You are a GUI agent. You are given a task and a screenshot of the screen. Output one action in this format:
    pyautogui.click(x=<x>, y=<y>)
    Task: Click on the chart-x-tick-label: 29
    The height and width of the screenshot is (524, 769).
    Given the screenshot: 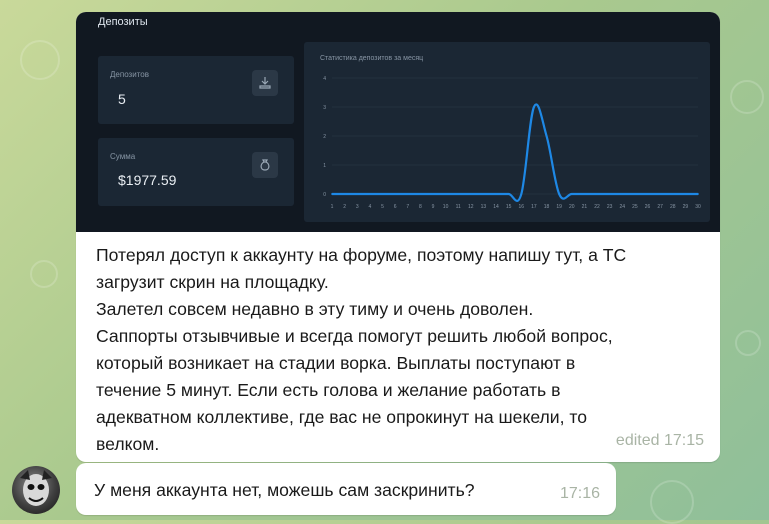 What is the action you would take?
    pyautogui.click(x=686, y=207)
    